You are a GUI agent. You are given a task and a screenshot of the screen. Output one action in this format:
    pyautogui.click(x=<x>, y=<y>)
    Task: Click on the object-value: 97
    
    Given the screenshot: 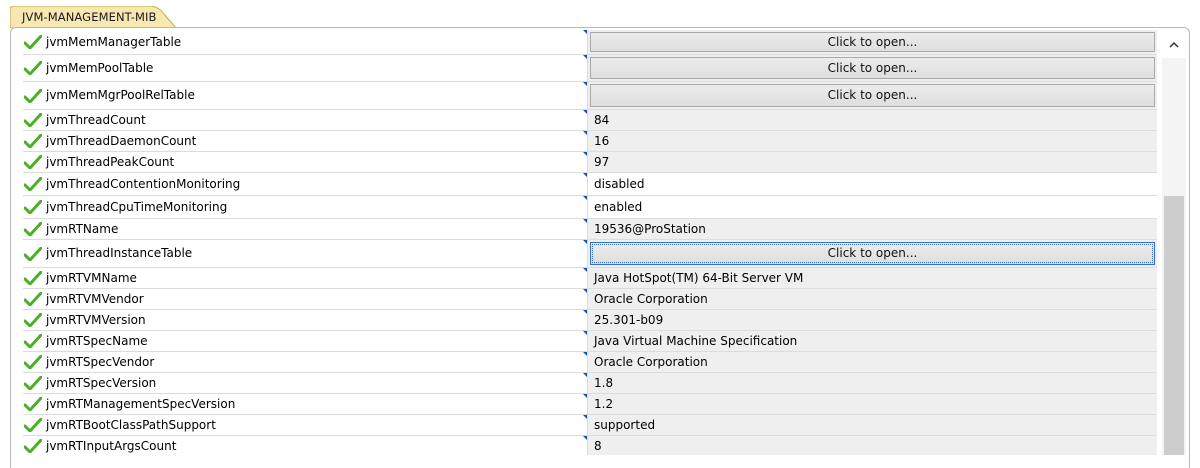 What is the action you would take?
    pyautogui.click(x=602, y=161)
    